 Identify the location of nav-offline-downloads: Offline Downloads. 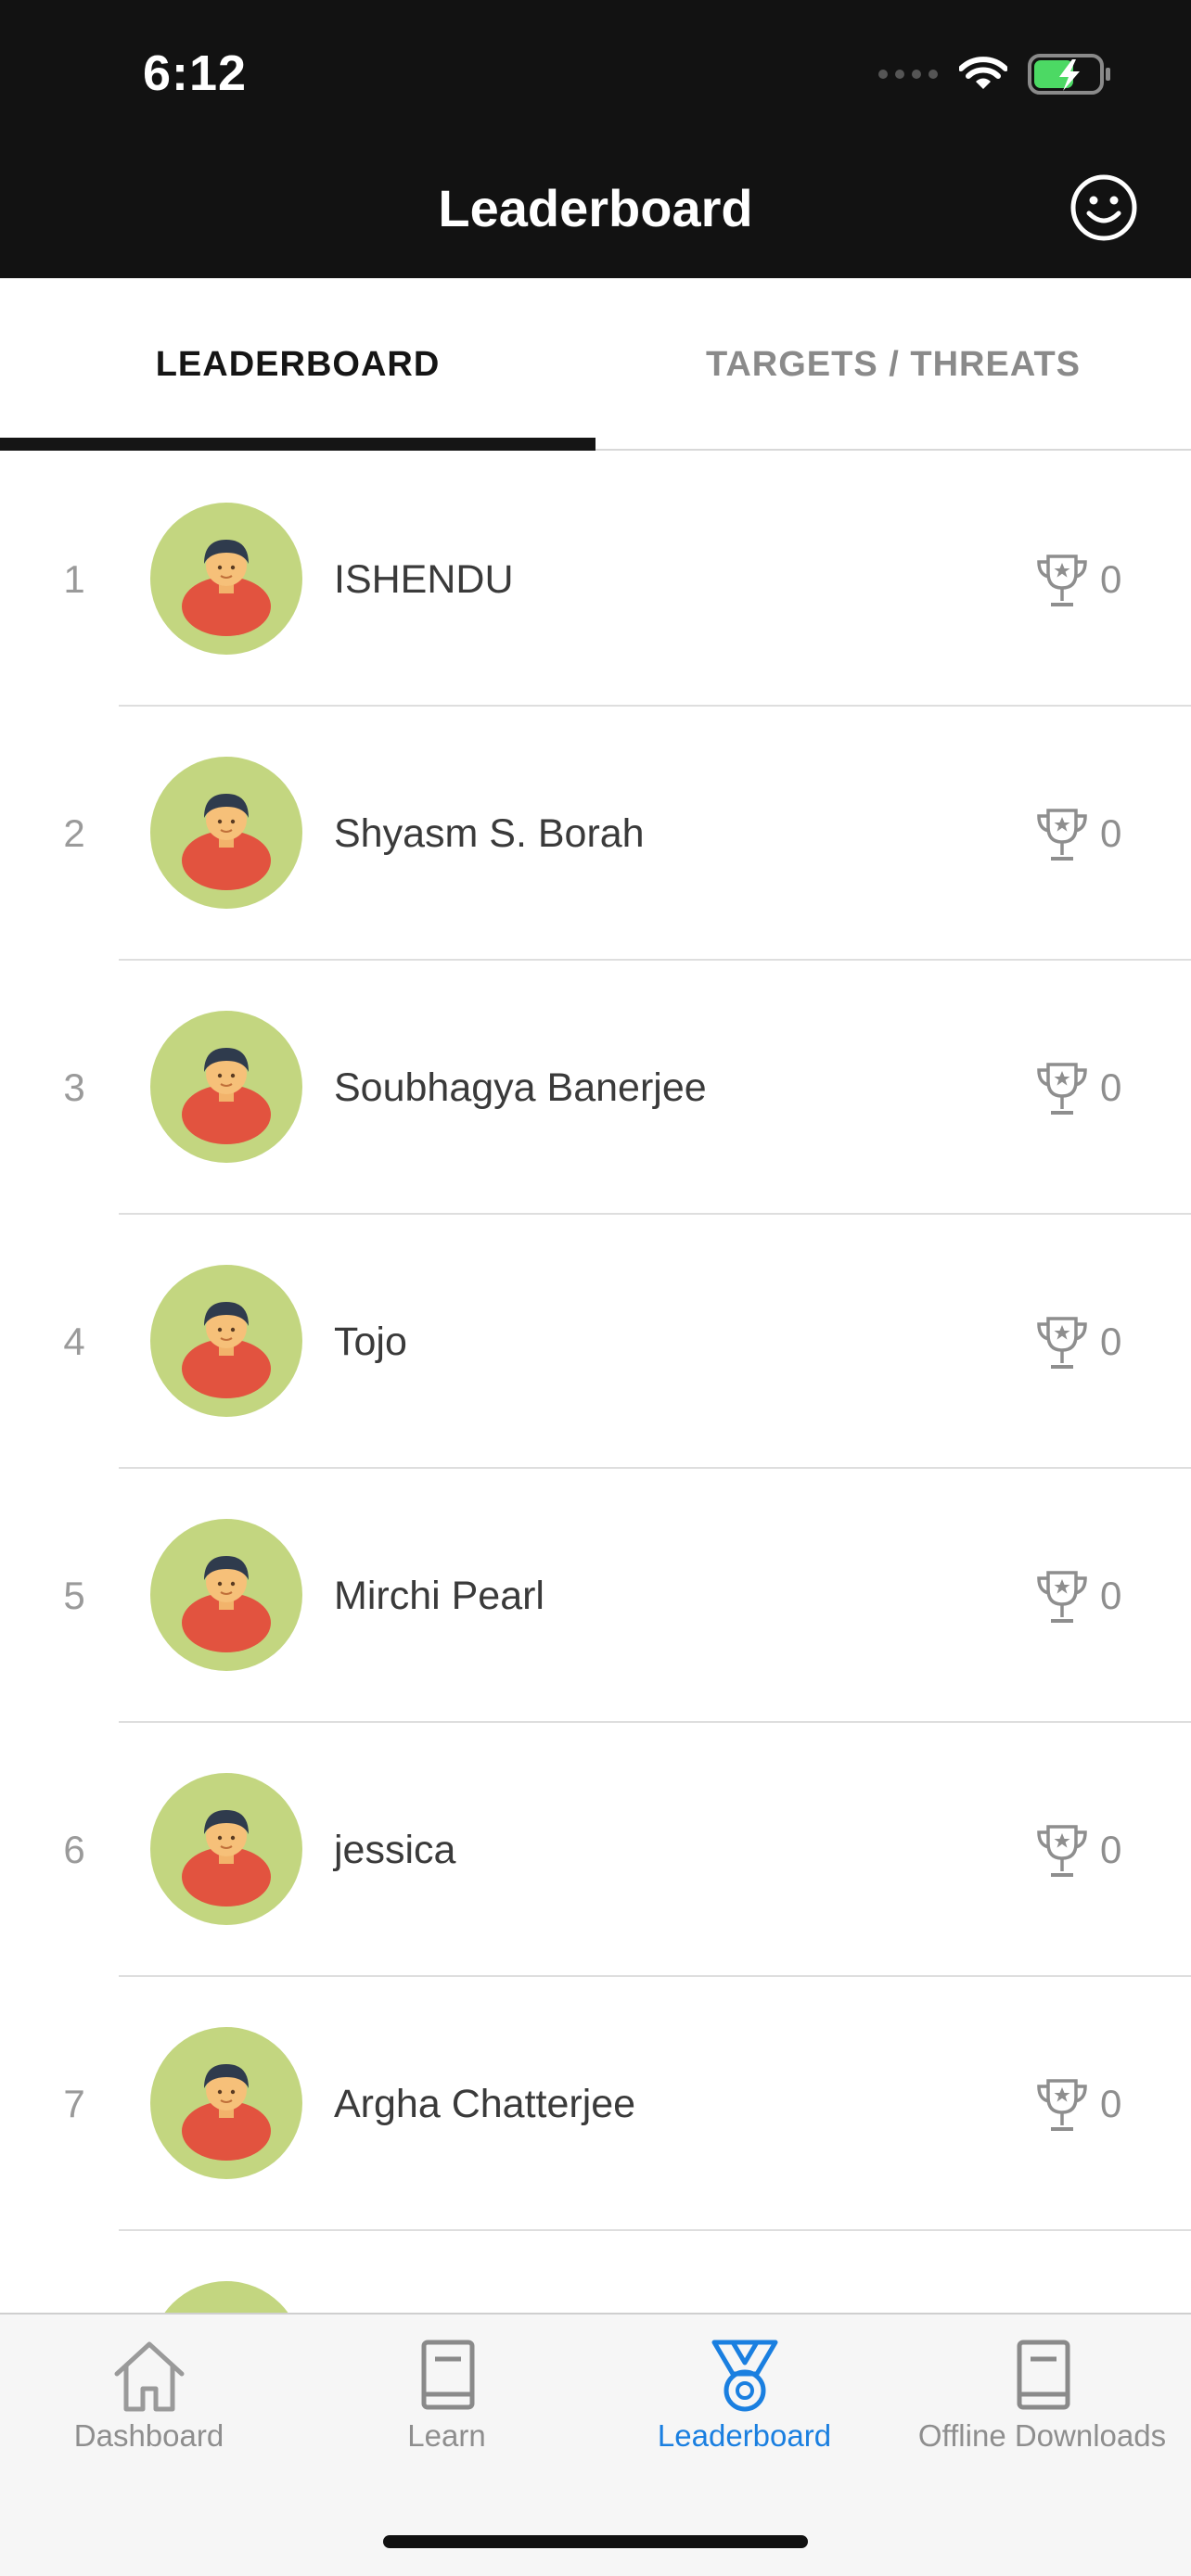
(1042, 2406).